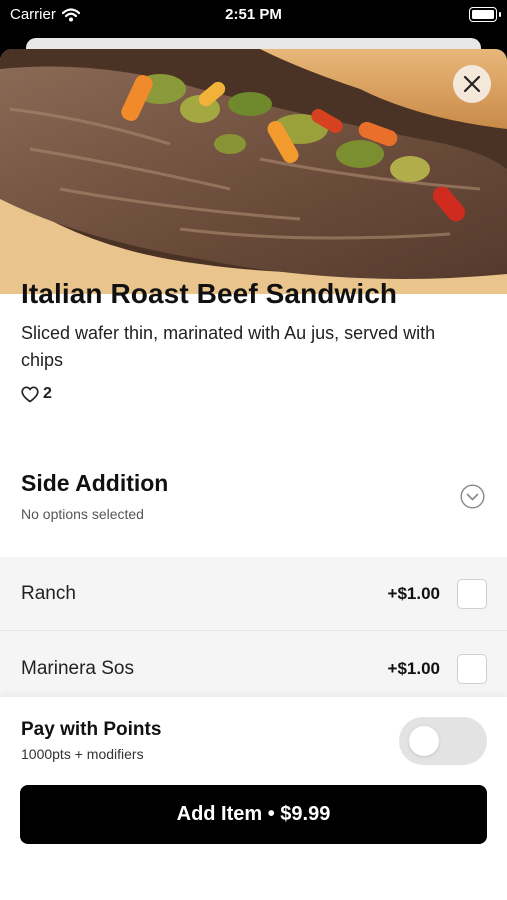 This screenshot has width=507, height=900. I want to click on clock: 2:51 PM, so click(253, 14).